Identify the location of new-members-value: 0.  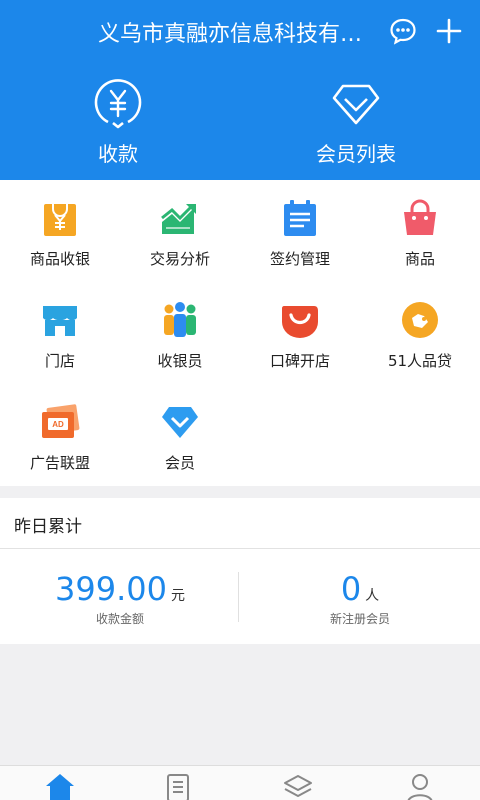
(351, 589).